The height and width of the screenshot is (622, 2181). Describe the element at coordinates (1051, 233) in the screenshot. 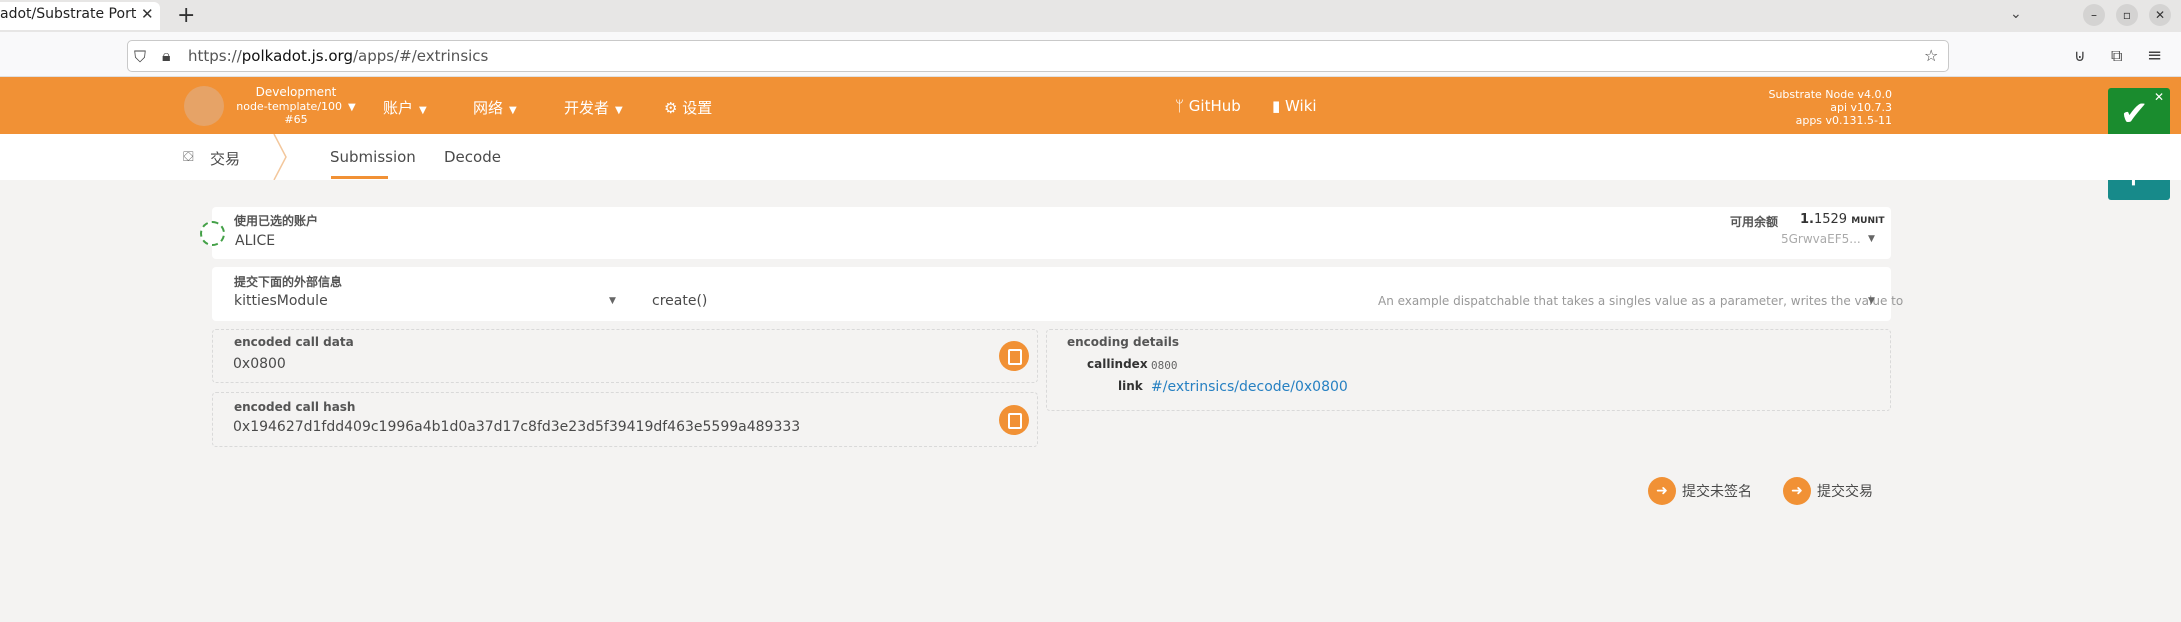

I see `account-selector` at that location.